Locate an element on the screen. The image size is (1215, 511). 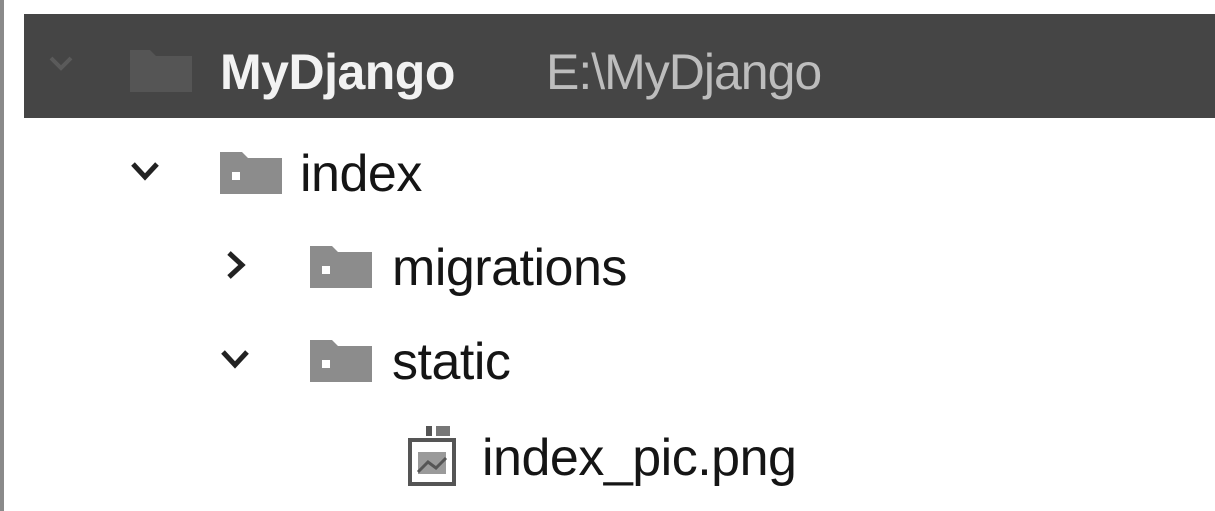
tree-item-label: index_pic.png is located at coordinates (639, 458).